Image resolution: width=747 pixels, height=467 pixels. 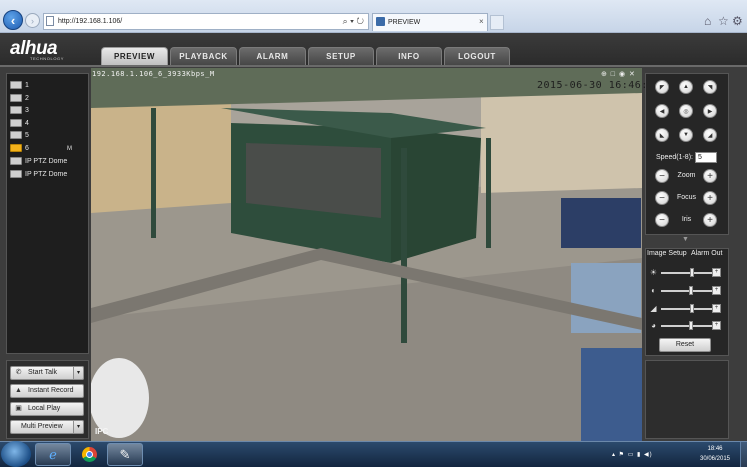 What do you see at coordinates (102, 431) in the screenshot?
I see `camera-corner-label: IPC` at bounding box center [102, 431].